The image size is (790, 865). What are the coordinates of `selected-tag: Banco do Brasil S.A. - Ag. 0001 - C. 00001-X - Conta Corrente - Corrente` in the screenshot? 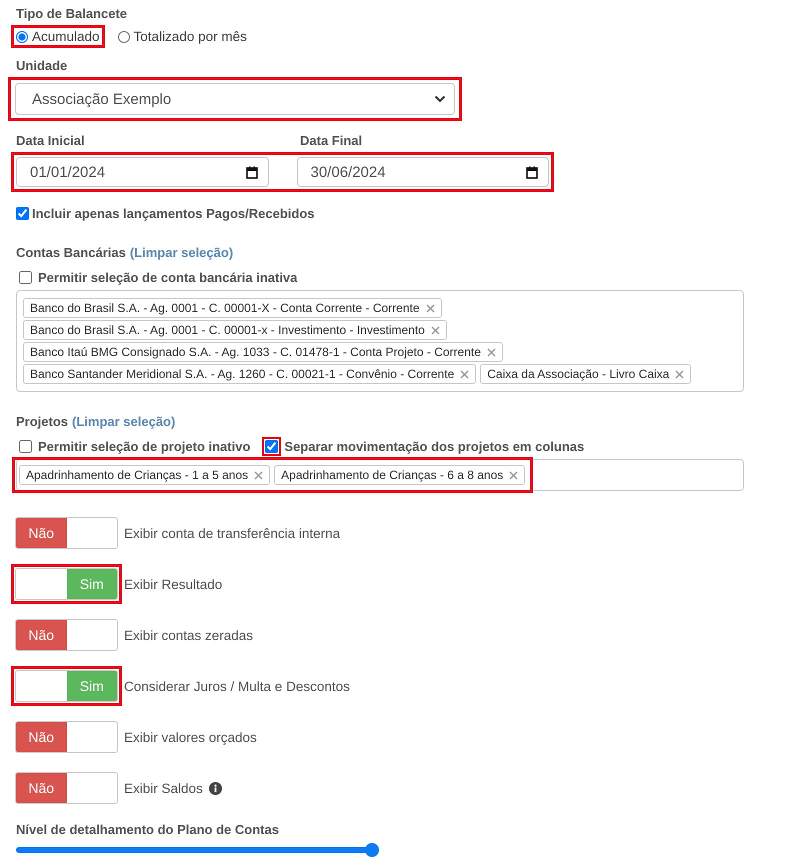 It's located at (232, 308).